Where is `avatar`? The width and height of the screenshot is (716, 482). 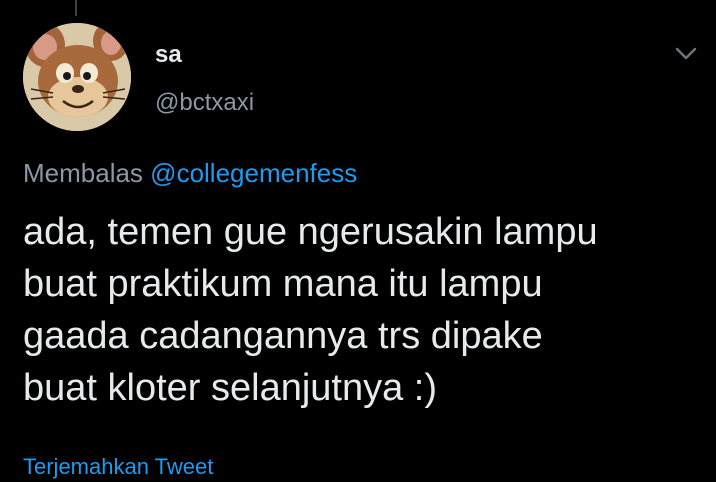 avatar is located at coordinates (77, 77).